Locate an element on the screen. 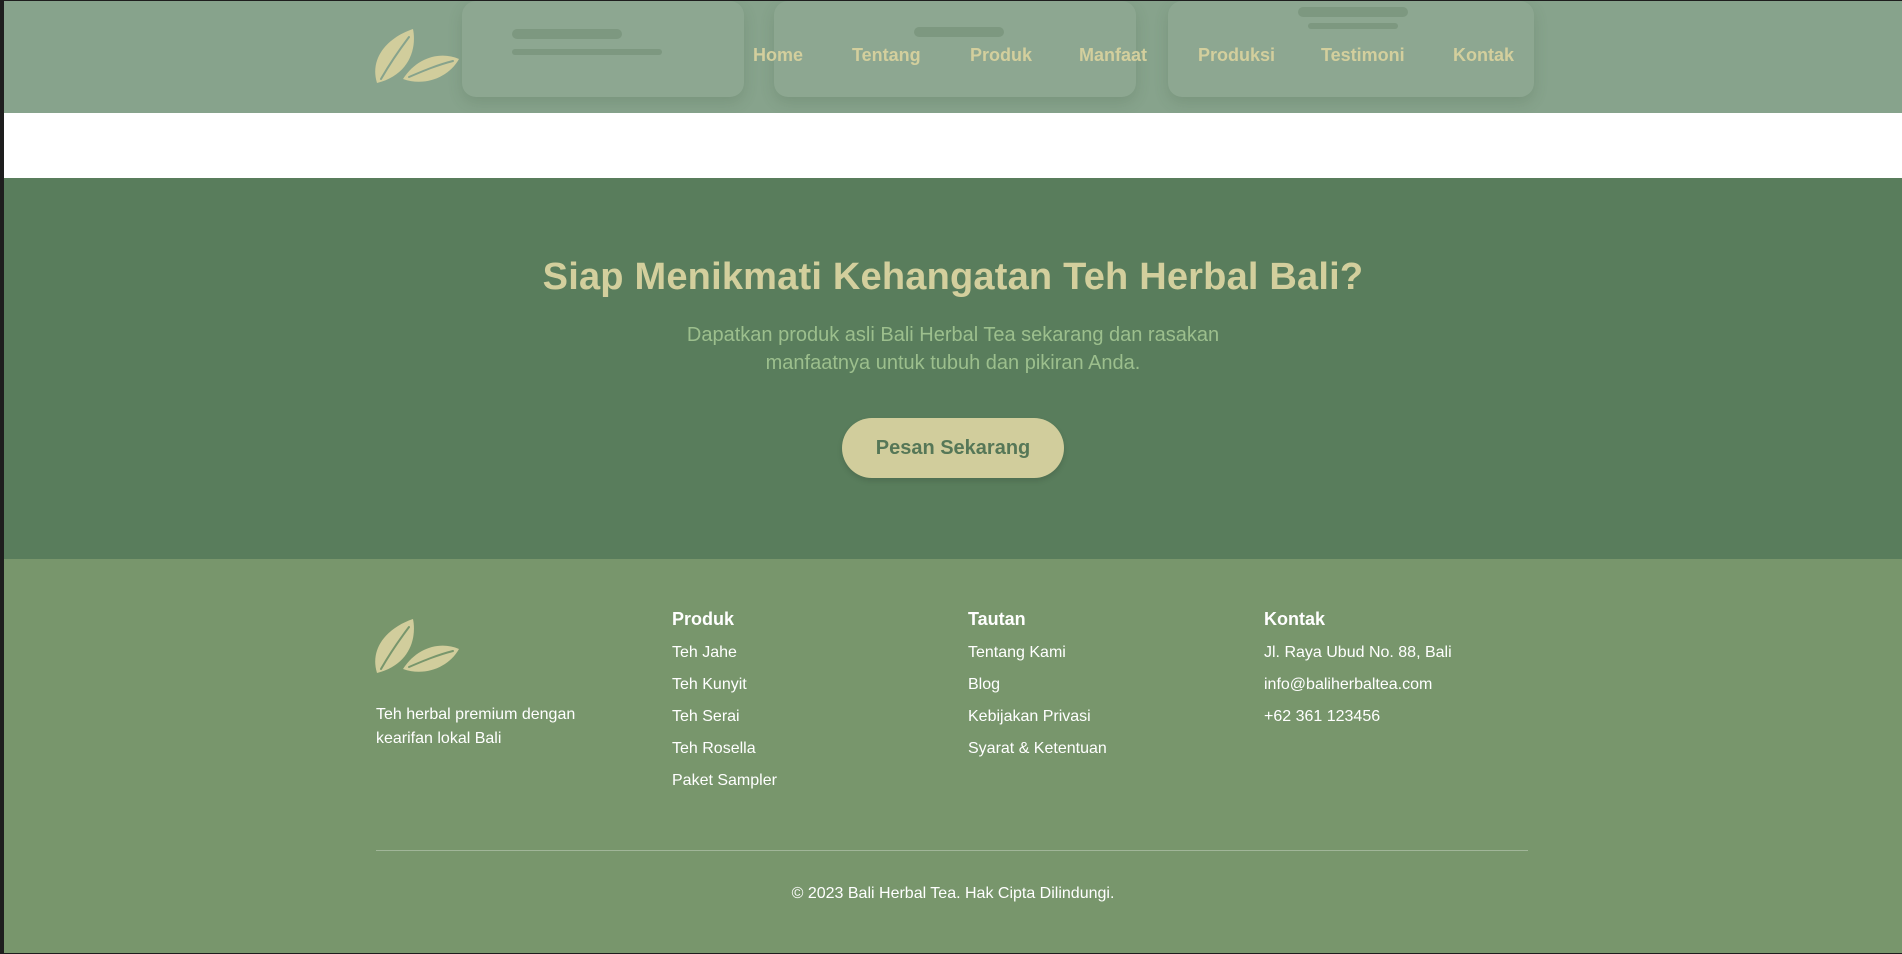  footer-link-item: Paket Sampler is located at coordinates (724, 781).